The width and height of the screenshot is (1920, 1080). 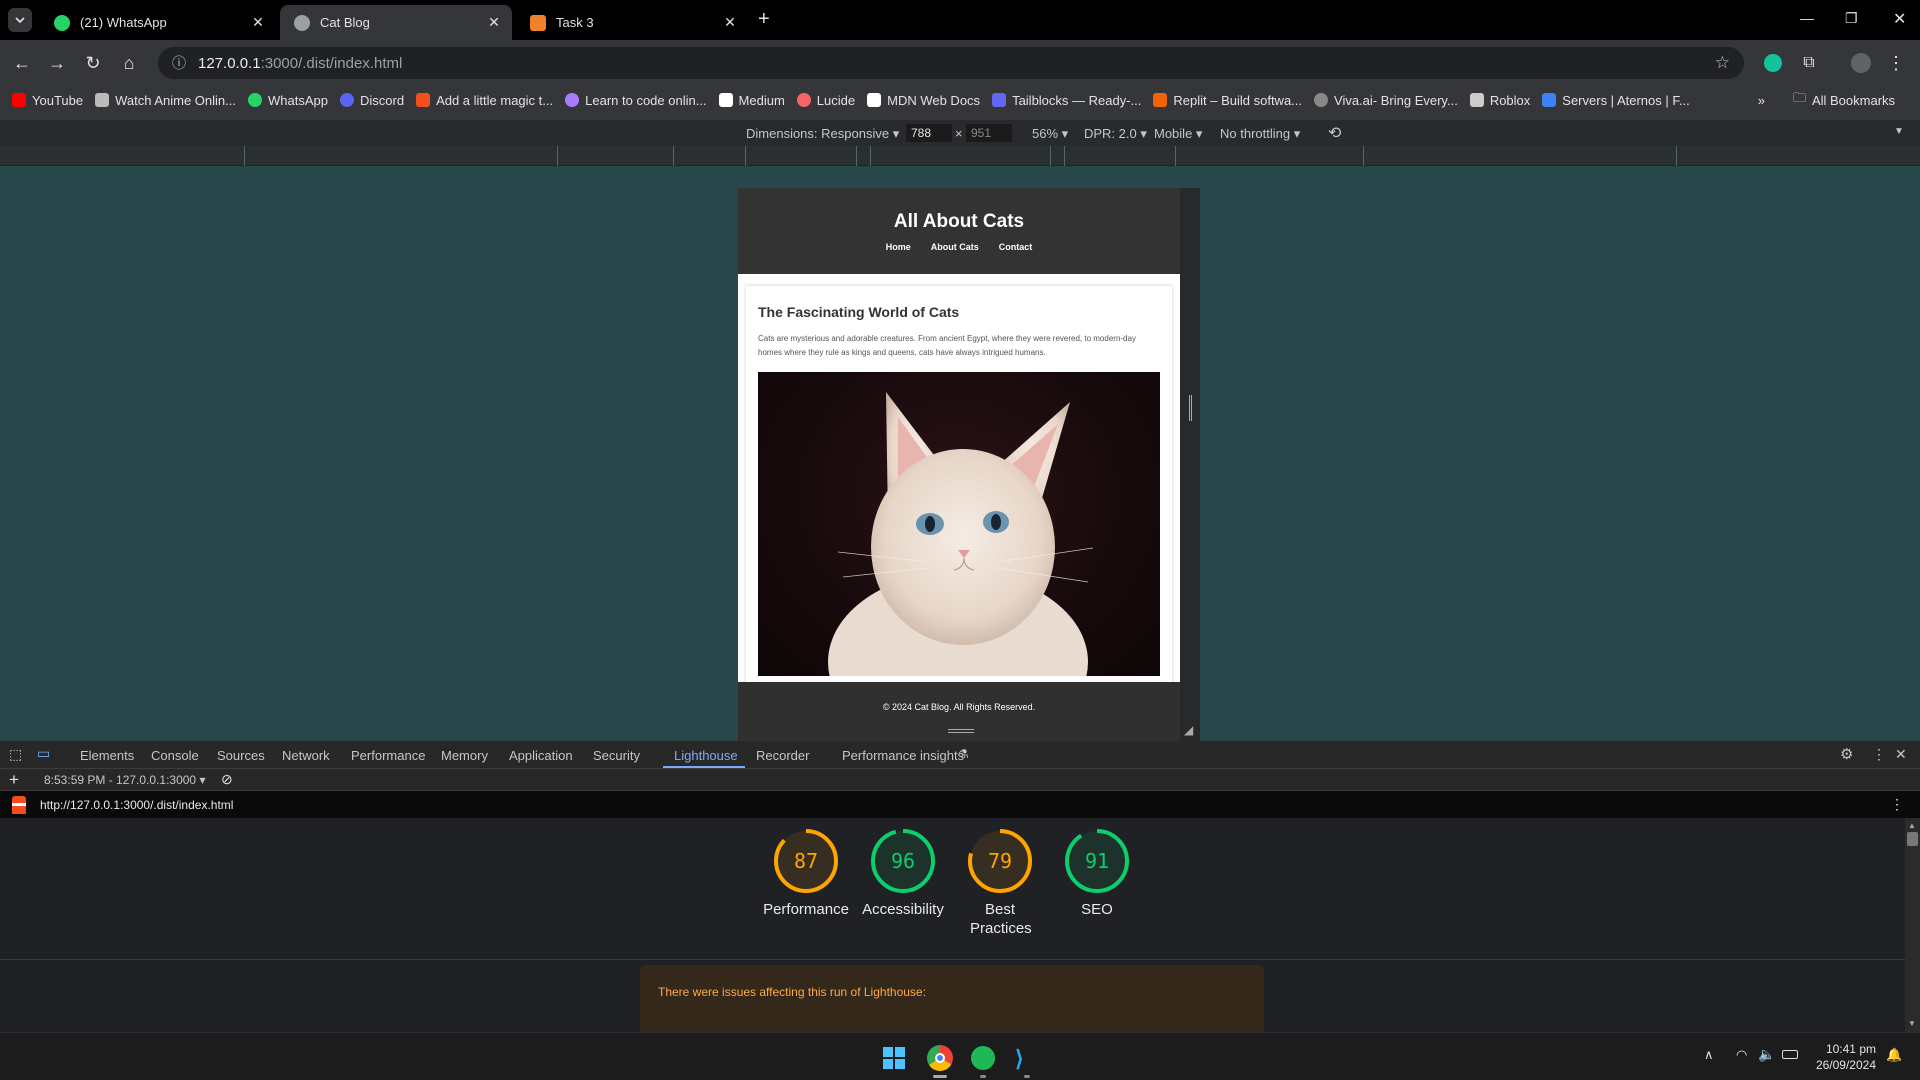 What do you see at coordinates (43, 753) in the screenshot?
I see `device-toggle-icon: ▭` at bounding box center [43, 753].